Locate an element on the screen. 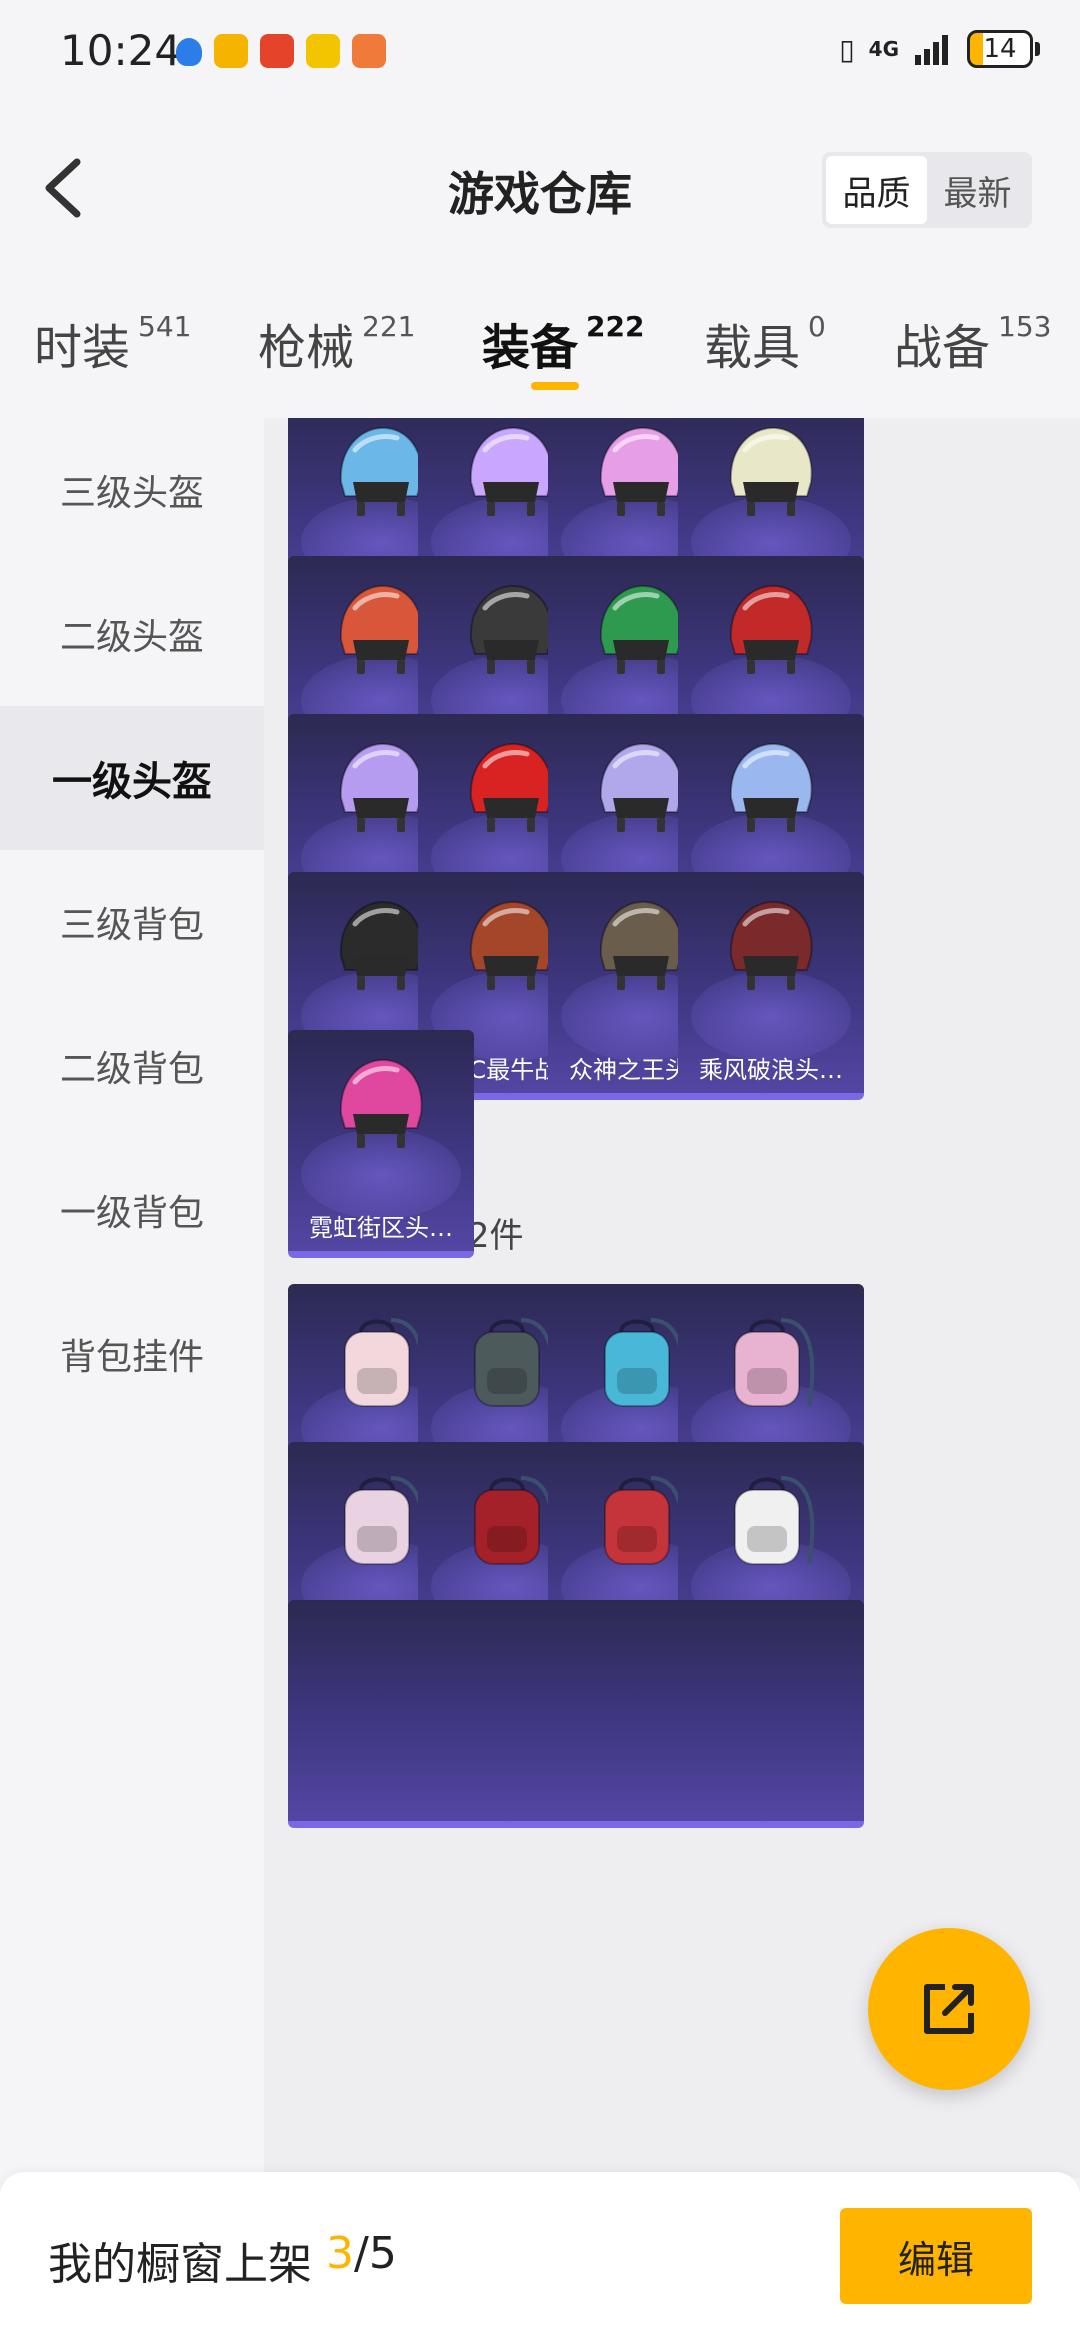  category-tabs: 时装 541 枪械 221 装备 222 载具 0 战备 153 is located at coordinates (540, 350).